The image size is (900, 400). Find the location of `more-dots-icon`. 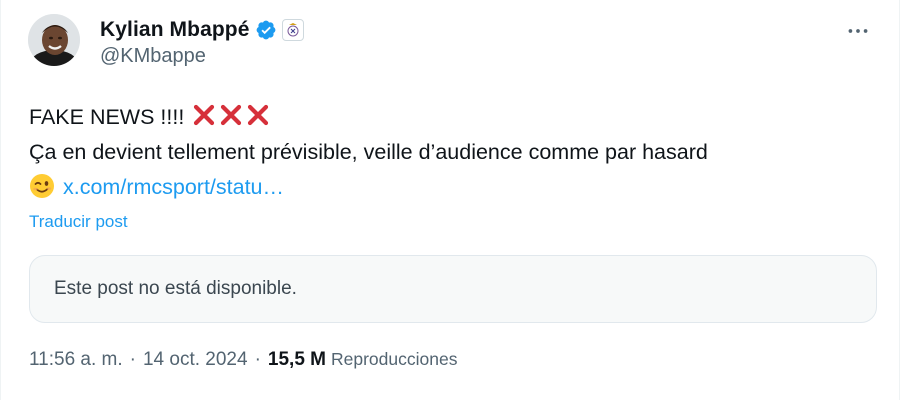

more-dots-icon is located at coordinates (858, 31).